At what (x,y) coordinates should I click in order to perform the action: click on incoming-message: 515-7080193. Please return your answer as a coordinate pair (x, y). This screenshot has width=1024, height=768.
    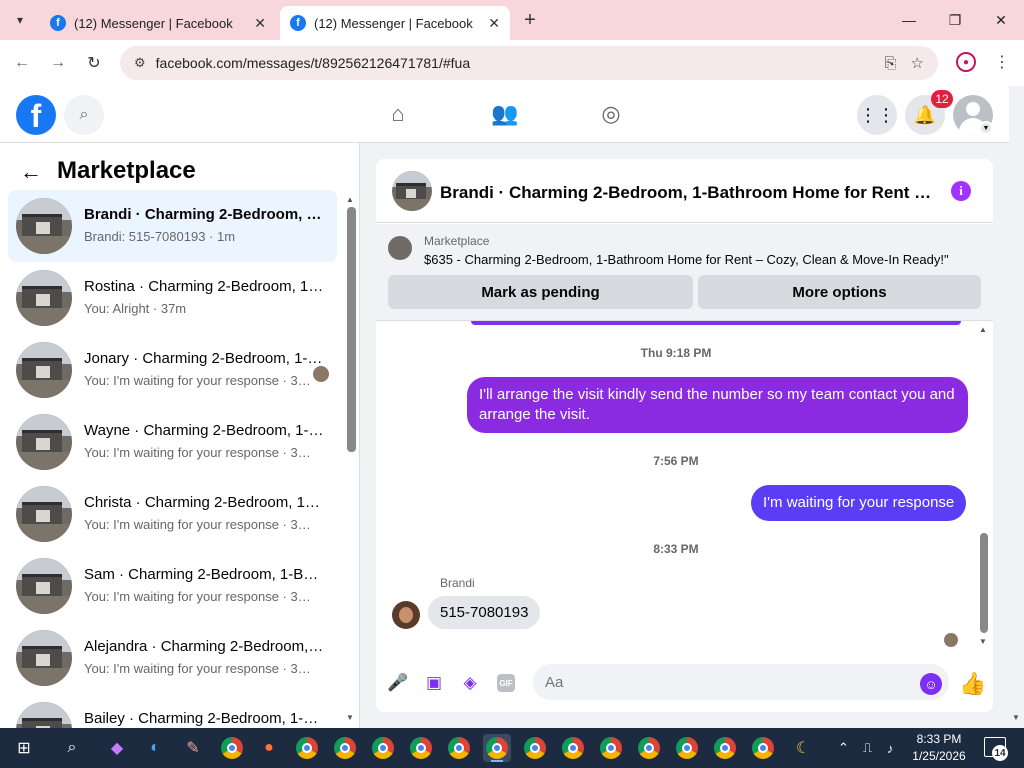
    Looking at the image, I should click on (484, 612).